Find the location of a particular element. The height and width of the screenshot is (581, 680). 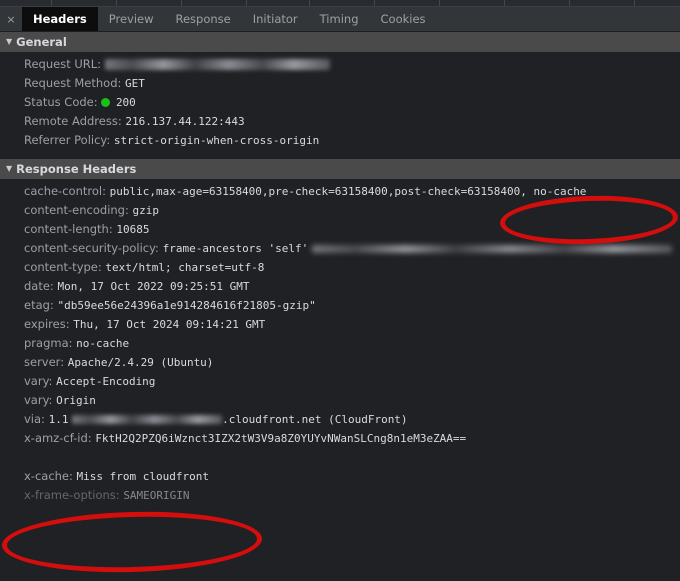

header-key: x-amz-cf-id: is located at coordinates (58, 438).